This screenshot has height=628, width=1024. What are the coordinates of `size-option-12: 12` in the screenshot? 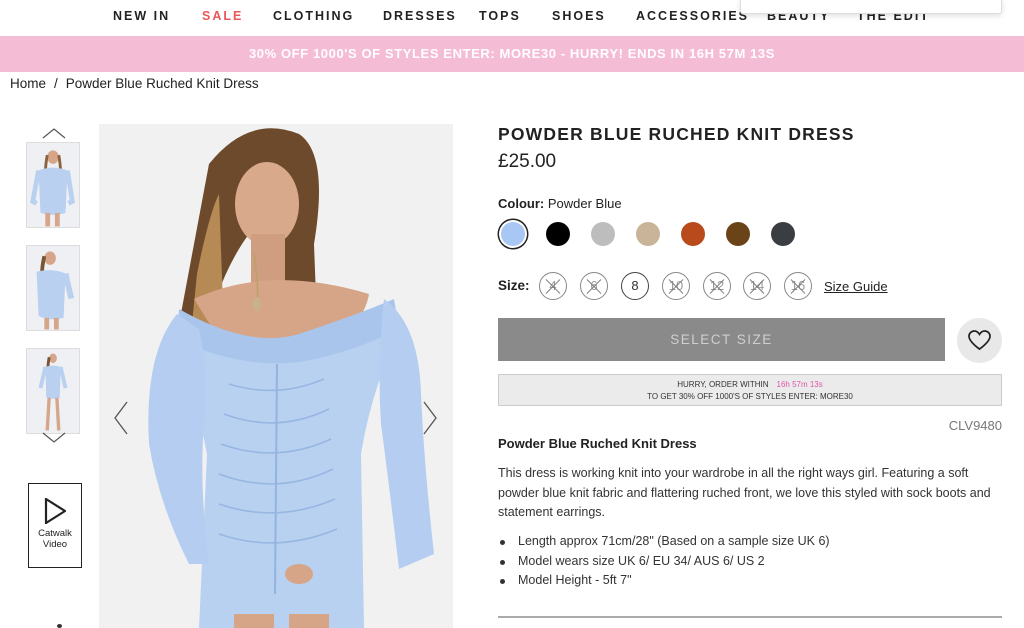 It's located at (717, 286).